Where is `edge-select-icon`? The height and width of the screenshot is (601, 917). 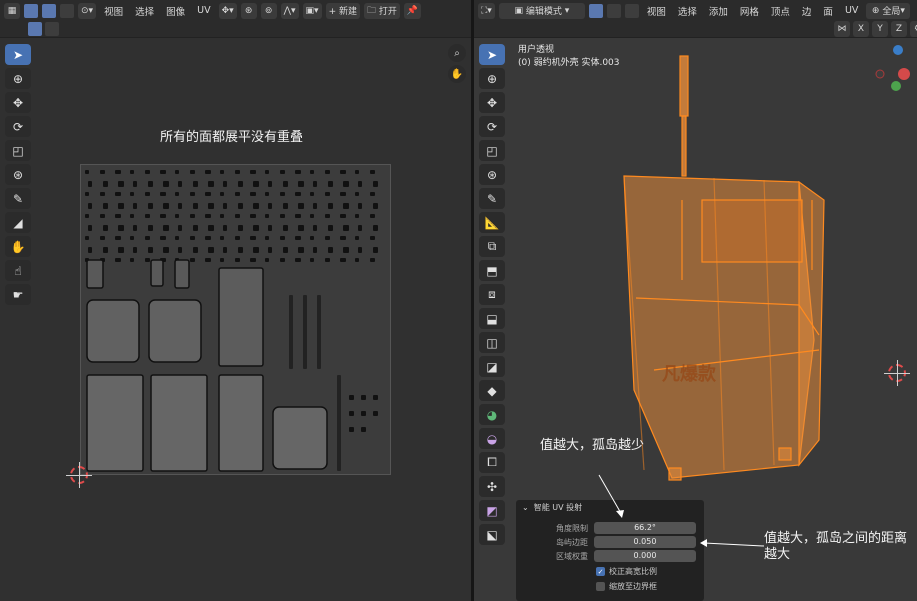
edge-select-icon is located at coordinates (67, 10).